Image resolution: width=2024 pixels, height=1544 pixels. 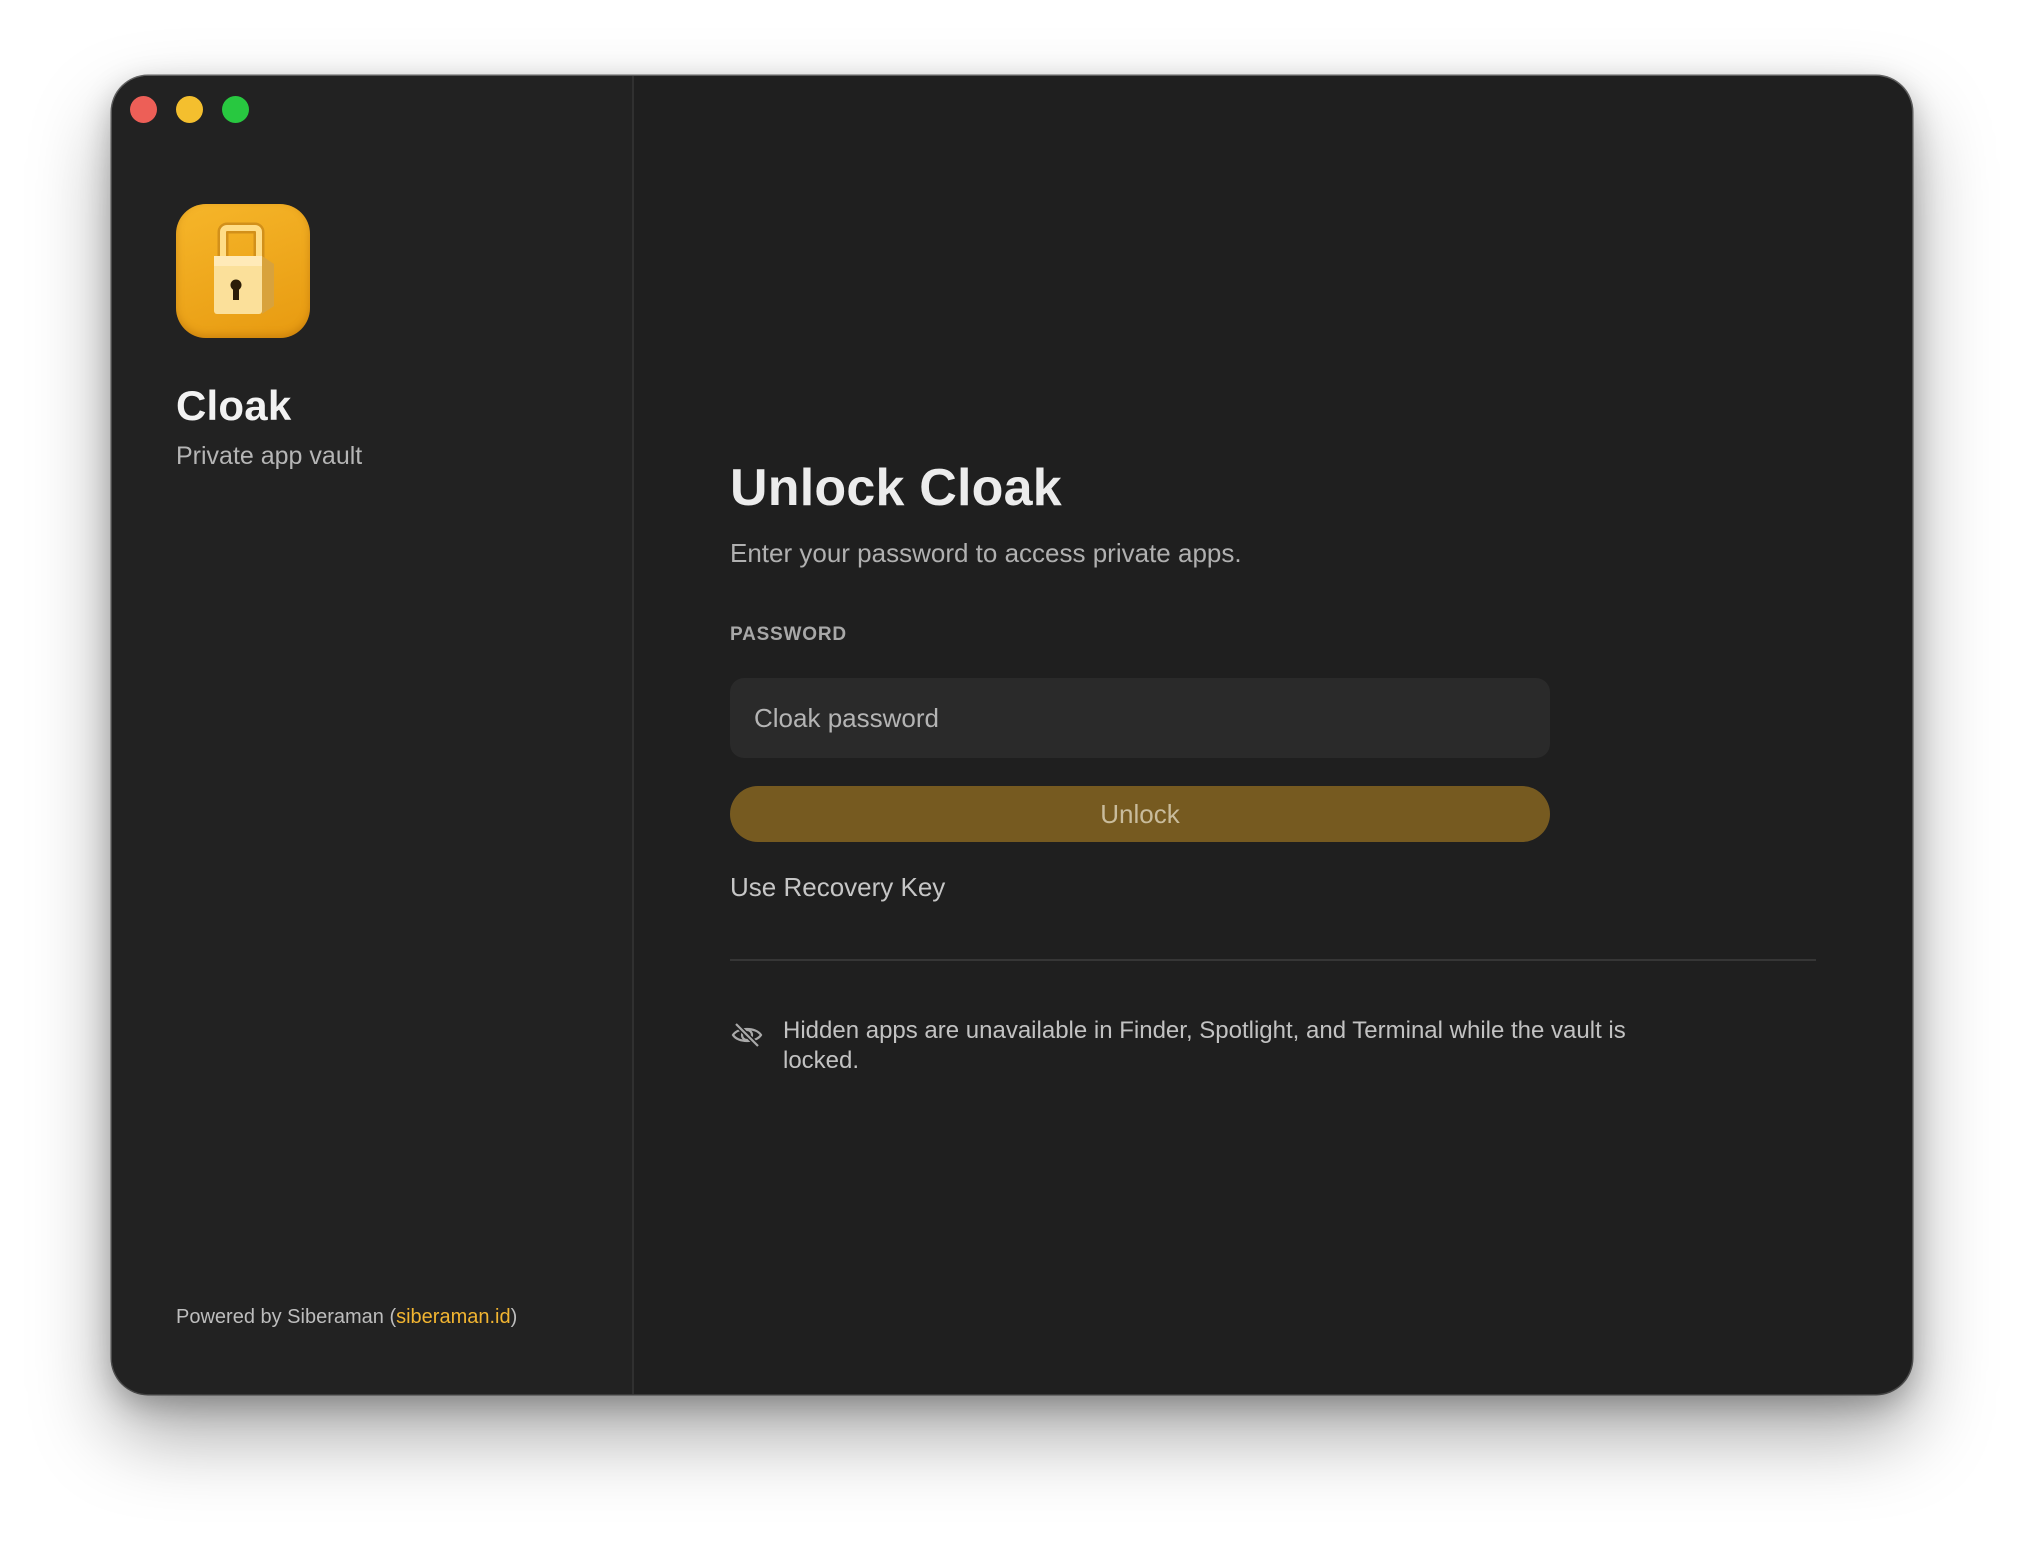 What do you see at coordinates (1140, 814) in the screenshot?
I see `unlock-button: Unlock` at bounding box center [1140, 814].